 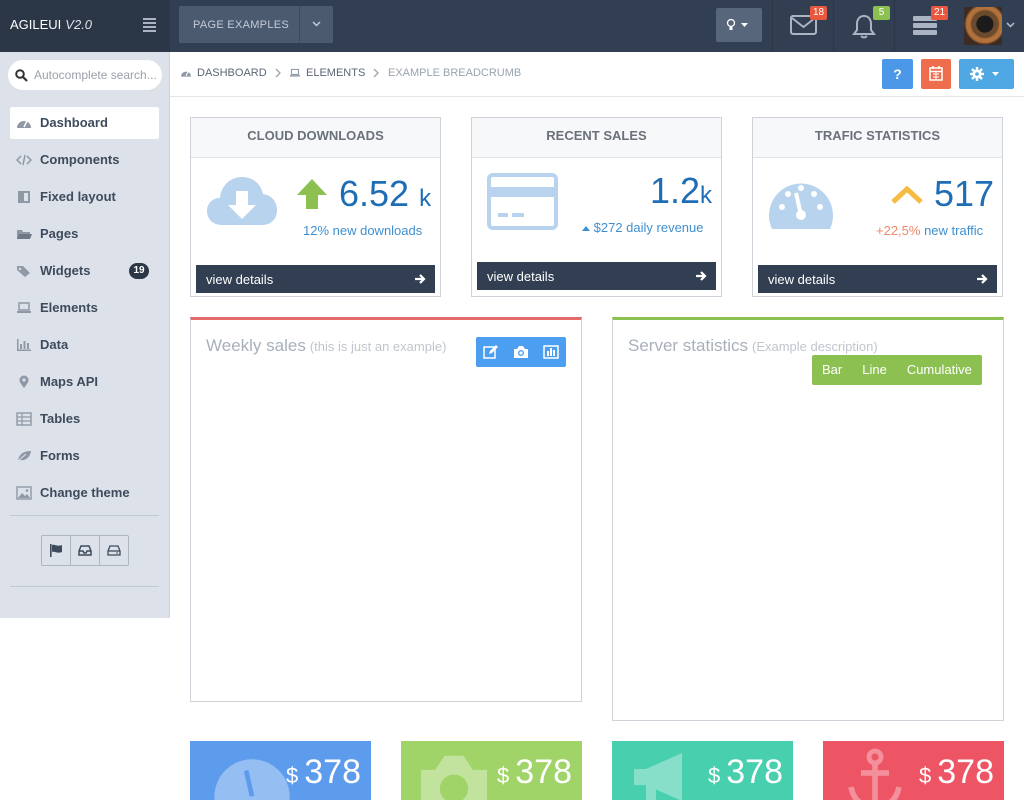 What do you see at coordinates (256, 345) in the screenshot?
I see `panel-title-text: Weekly sales` at bounding box center [256, 345].